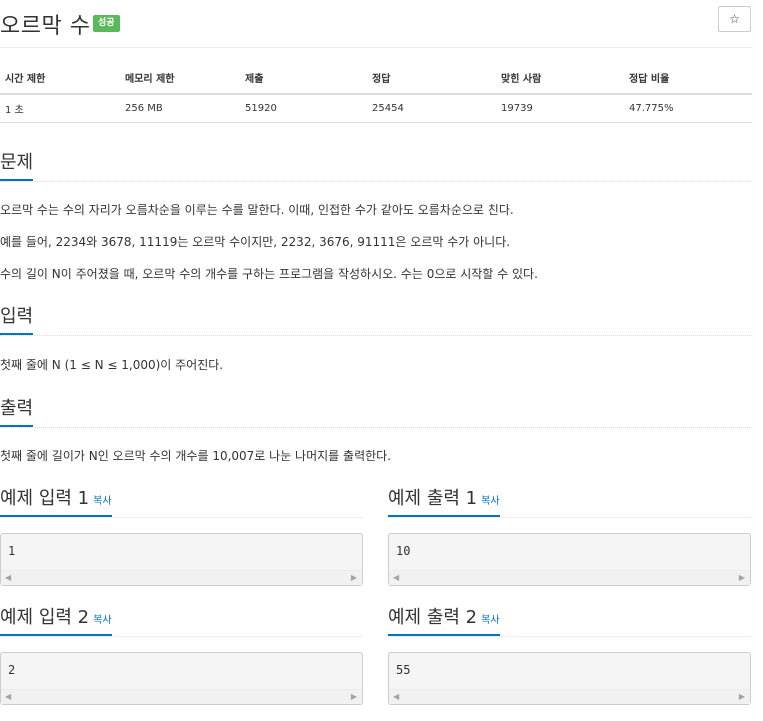  I want to click on example-input-2-header: 예제 입력 2 복사, so click(181, 620).